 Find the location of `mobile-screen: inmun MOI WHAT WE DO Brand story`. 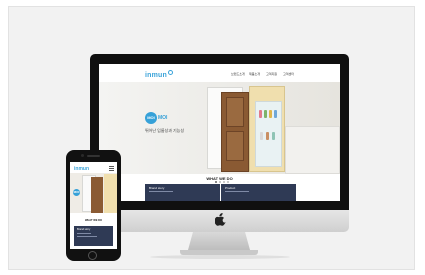

mobile-screen: inmun MOI WHAT WE DO Brand story is located at coordinates (93, 205).